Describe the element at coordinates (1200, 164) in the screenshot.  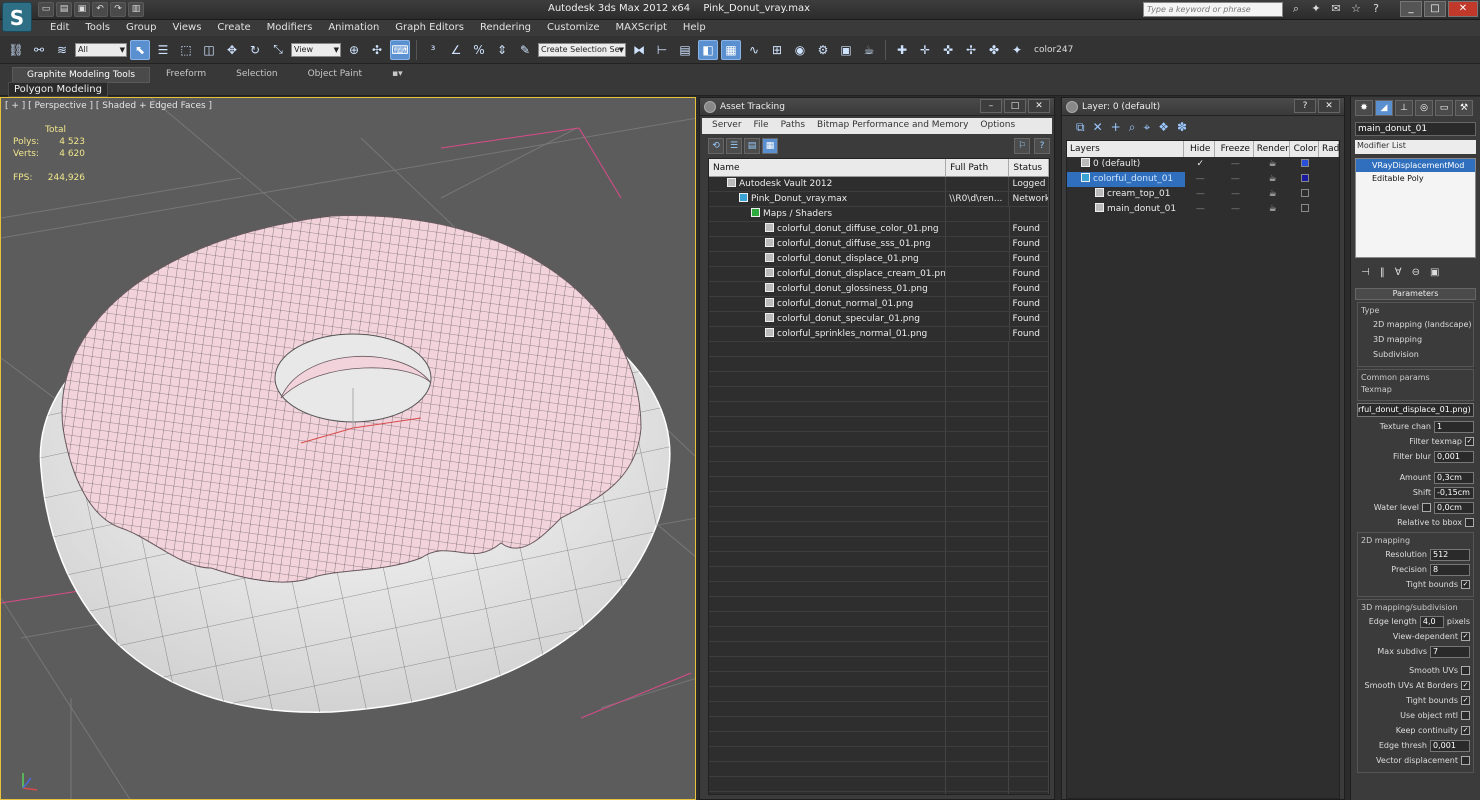
I see `layer-active-check-icon: ✓` at that location.